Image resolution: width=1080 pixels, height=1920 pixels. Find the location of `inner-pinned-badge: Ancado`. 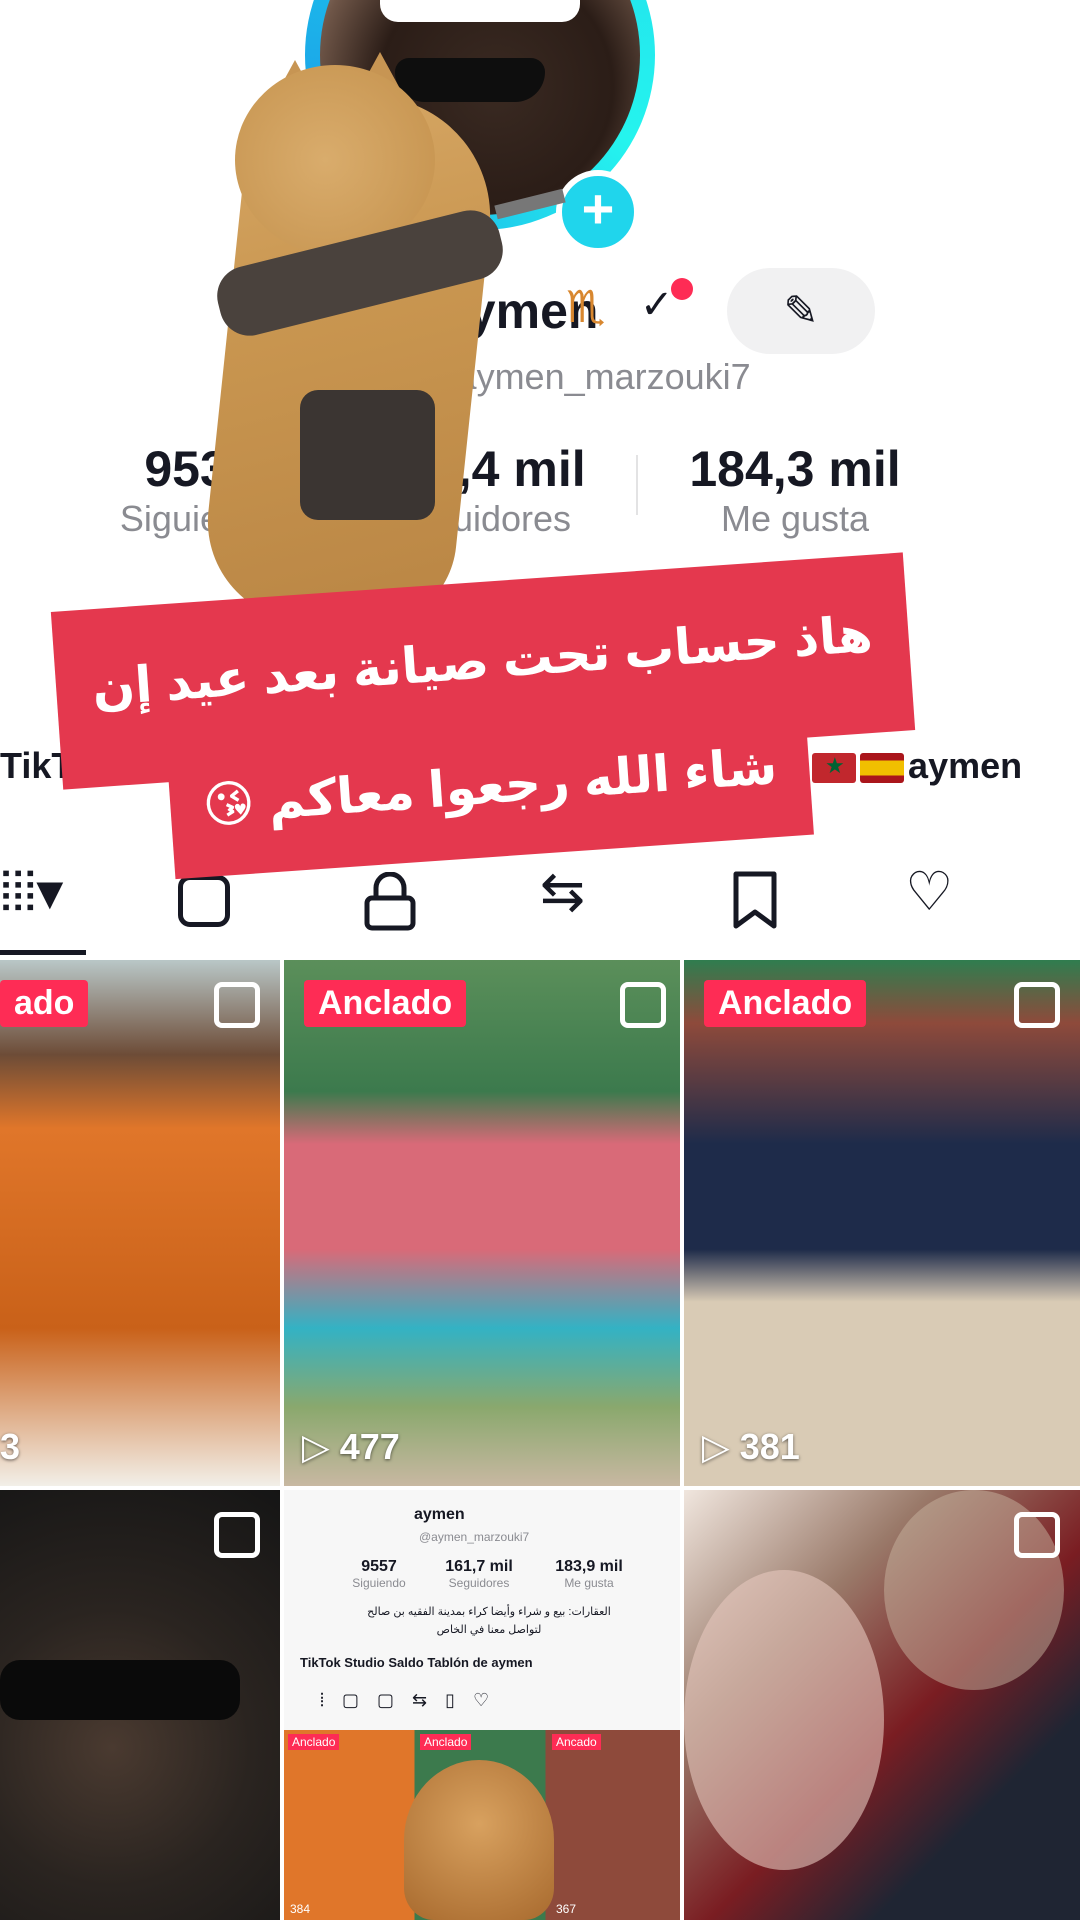

inner-pinned-badge: Ancado is located at coordinates (576, 1742).